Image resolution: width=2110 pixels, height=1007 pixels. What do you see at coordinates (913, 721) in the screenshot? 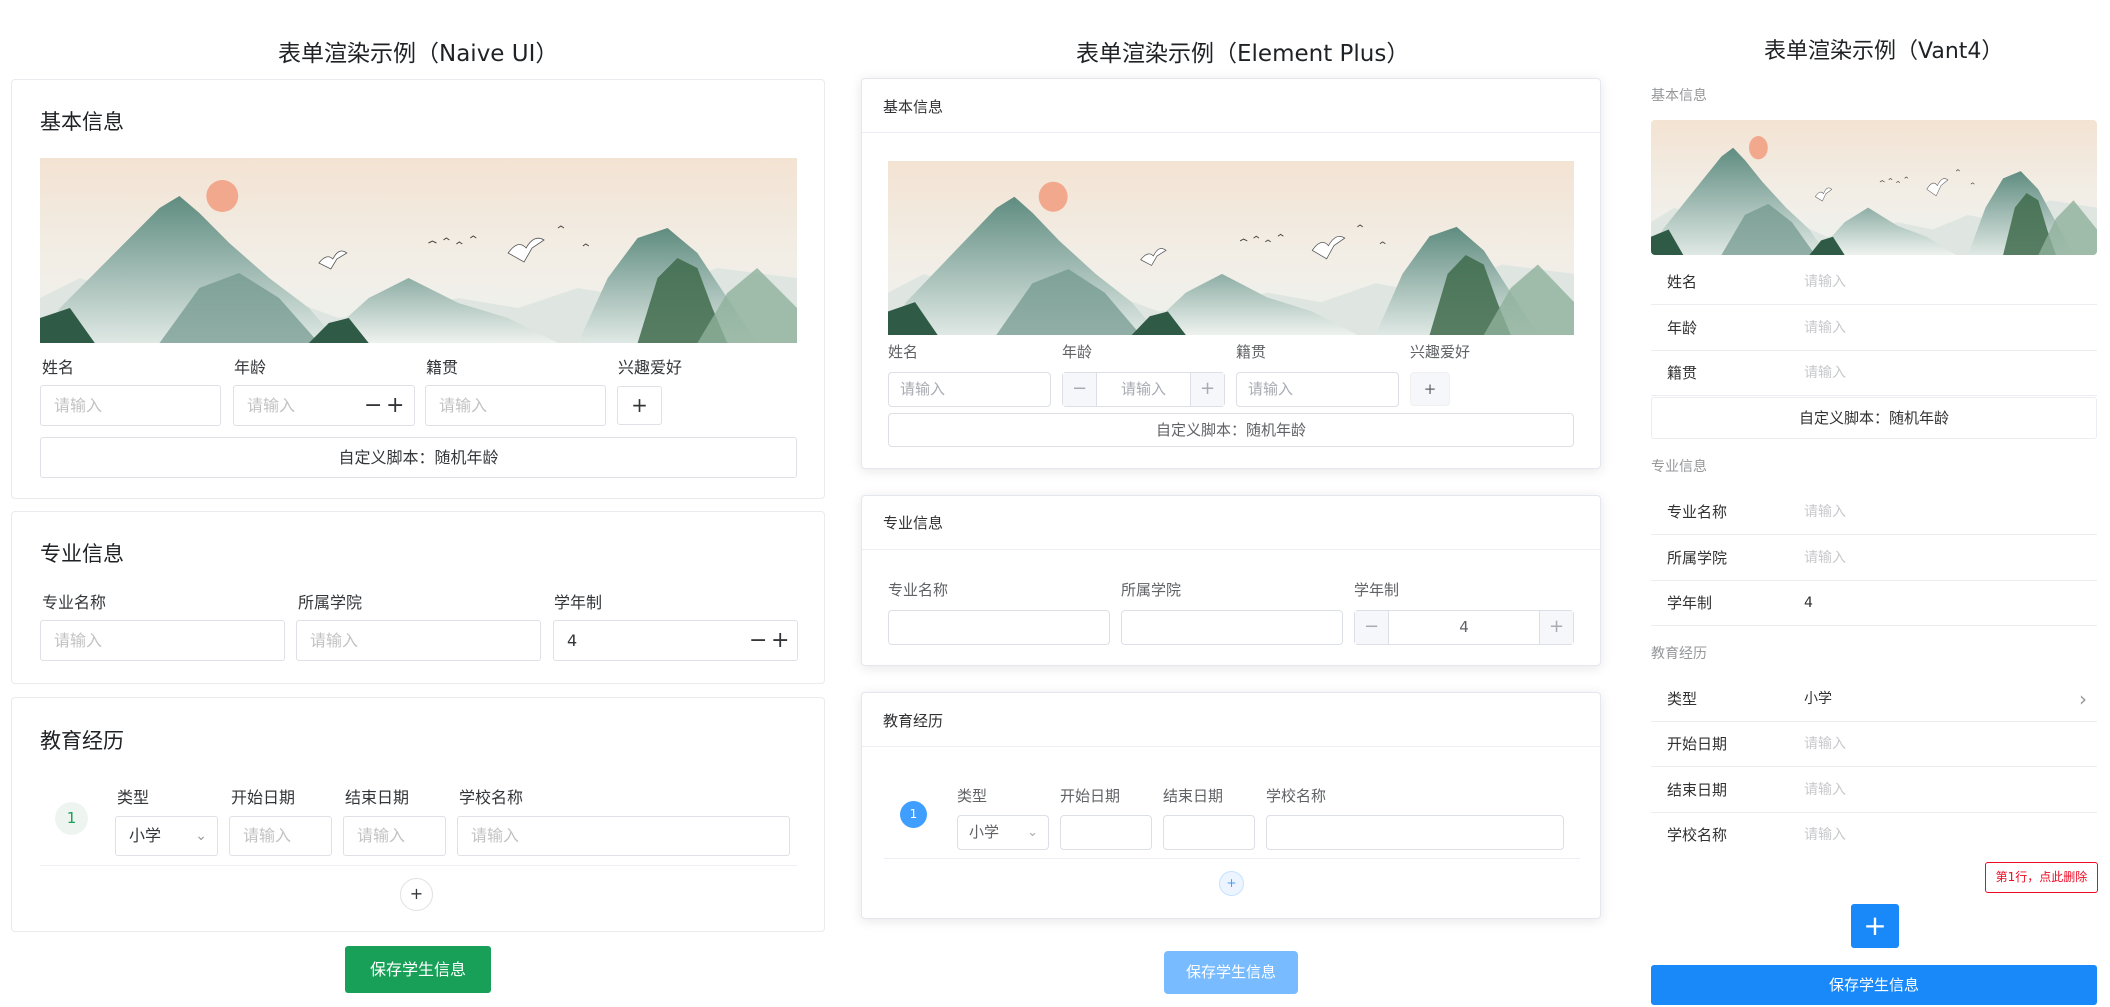
I see `element-edu-title: 教育经历` at bounding box center [913, 721].